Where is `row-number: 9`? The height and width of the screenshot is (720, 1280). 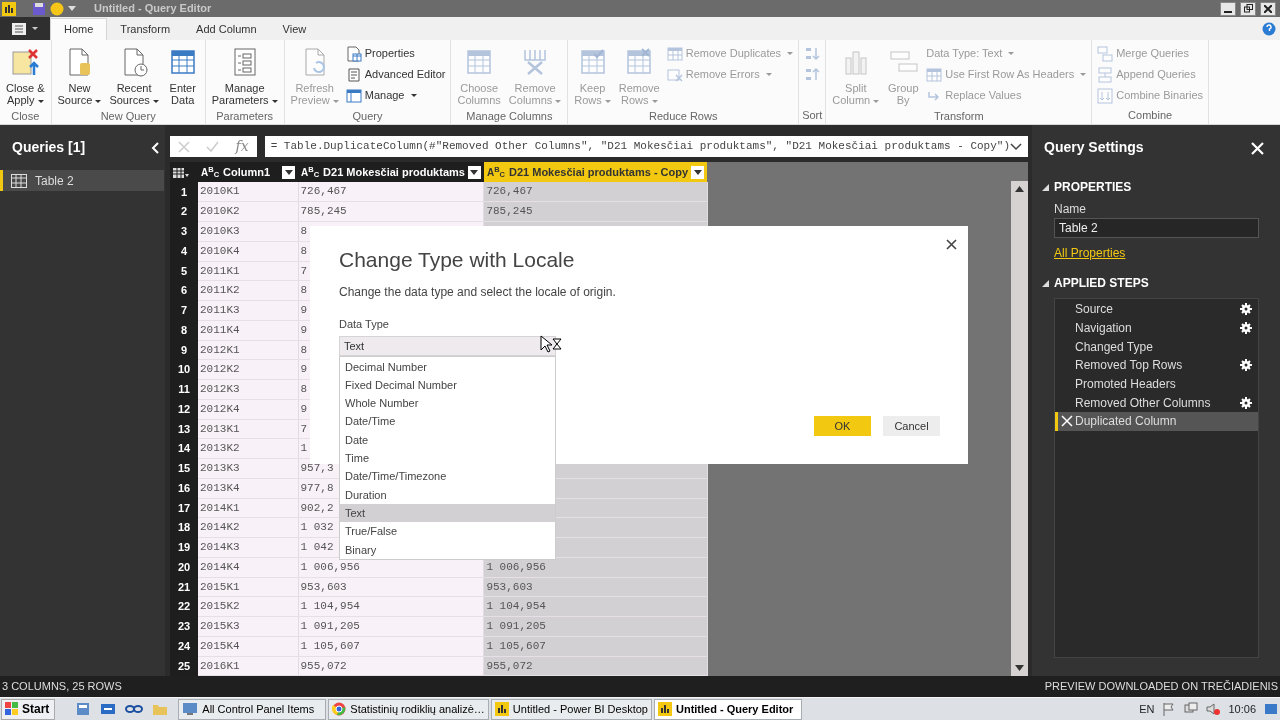
row-number: 9 is located at coordinates (184, 350).